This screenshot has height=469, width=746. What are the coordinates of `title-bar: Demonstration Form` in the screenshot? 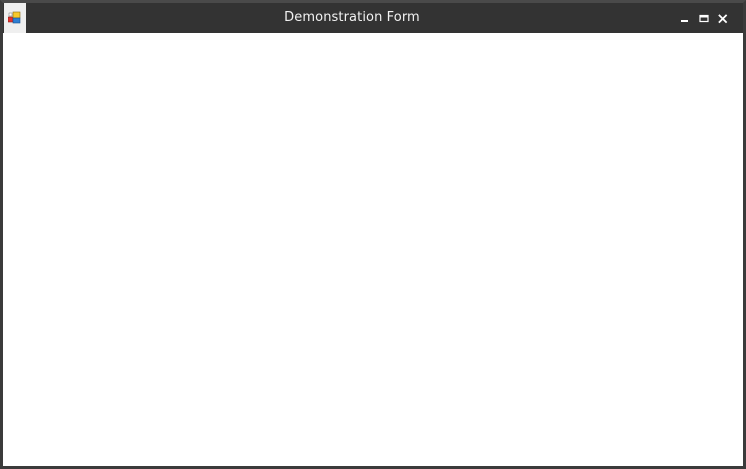 It's located at (373, 18).